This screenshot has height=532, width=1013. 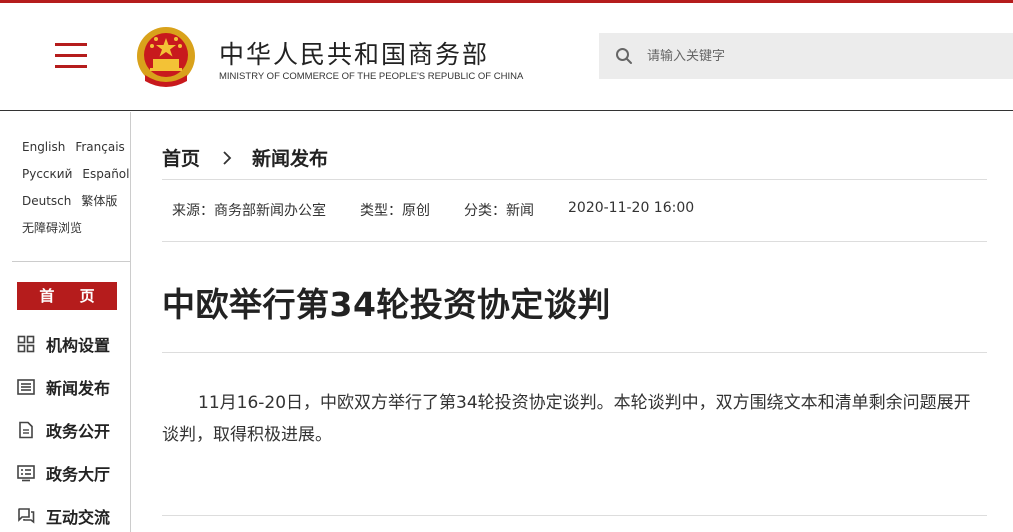 I want to click on lang-link-french: Français, so click(x=99, y=153).